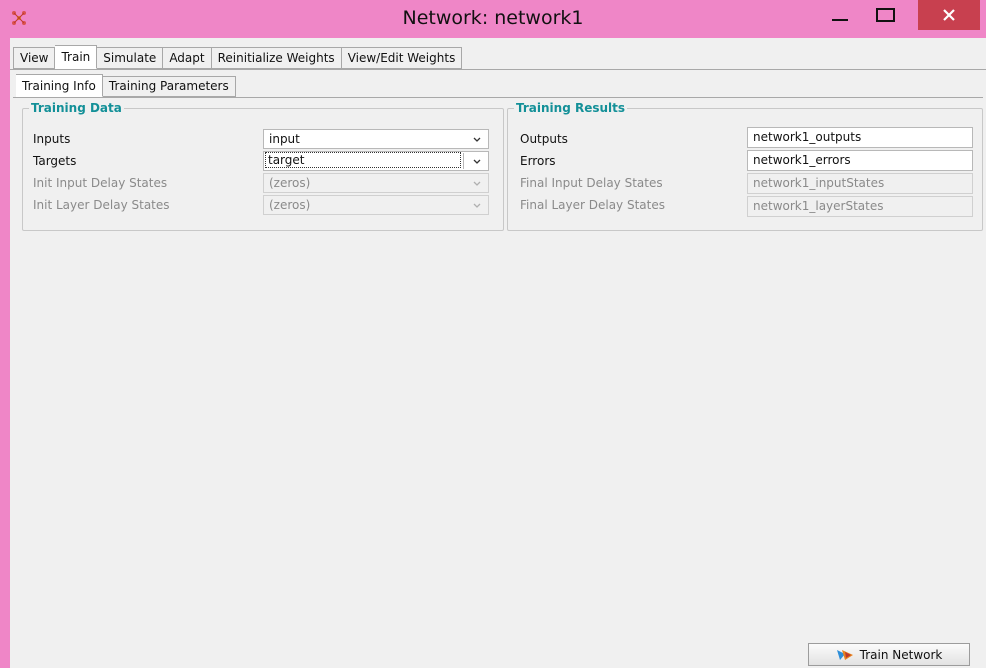 This screenshot has width=986, height=668. I want to click on inputs-label: Inputs, so click(52, 139).